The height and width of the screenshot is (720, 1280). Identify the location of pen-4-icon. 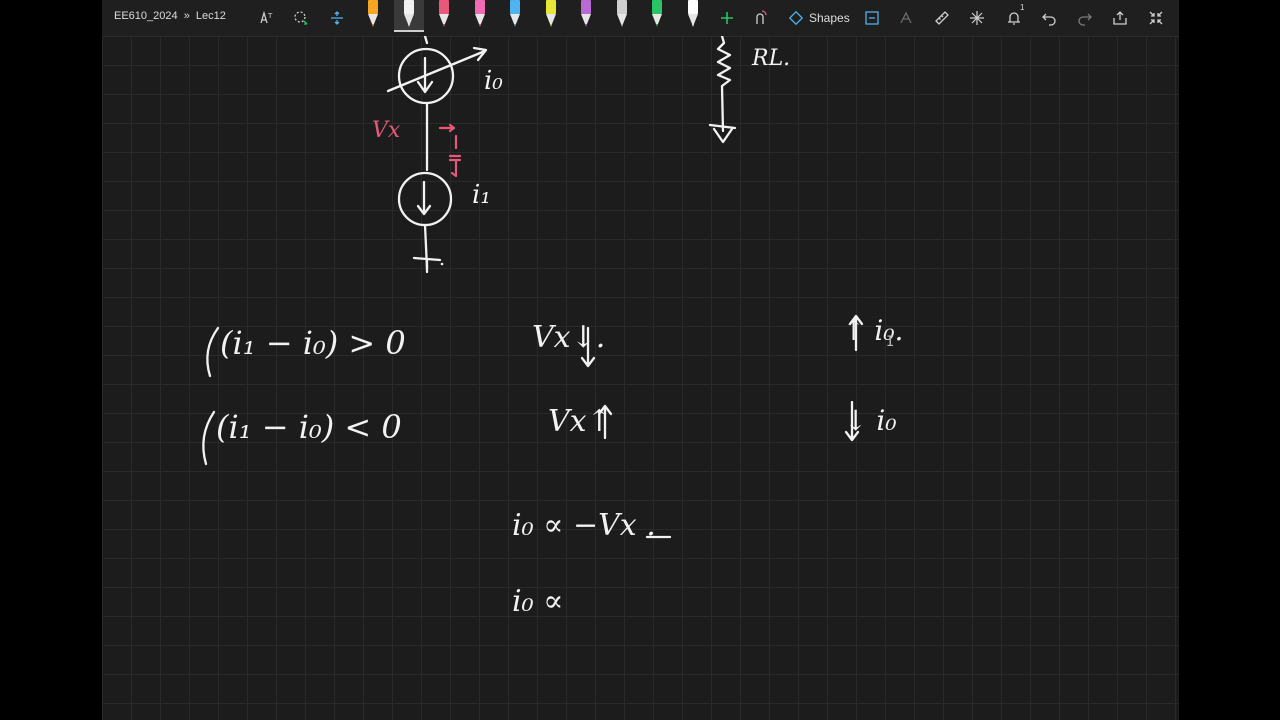
(480, 15).